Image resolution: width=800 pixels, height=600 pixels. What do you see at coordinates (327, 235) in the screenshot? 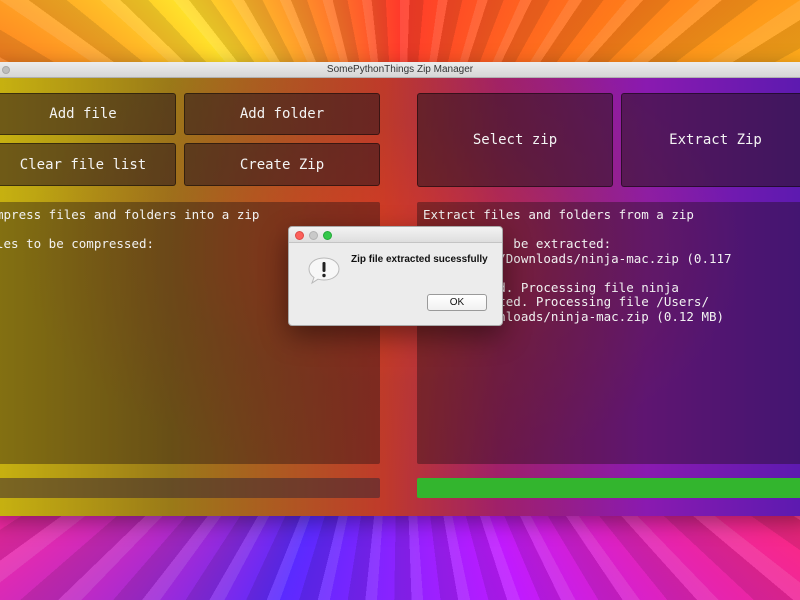
I see `dialog-maximize-icon` at bounding box center [327, 235].